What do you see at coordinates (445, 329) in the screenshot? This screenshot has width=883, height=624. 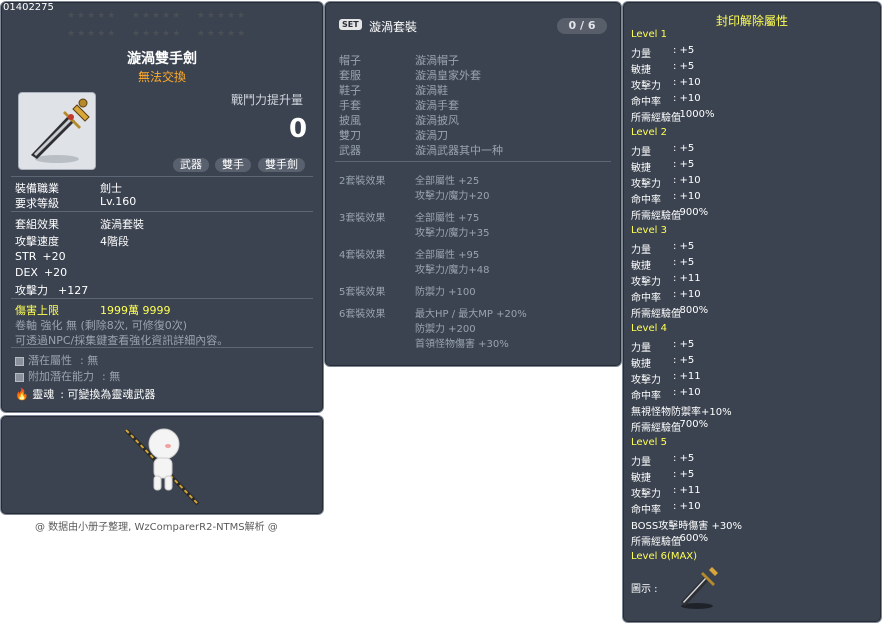 I see `set-bonus-value: 防禦力 +200` at bounding box center [445, 329].